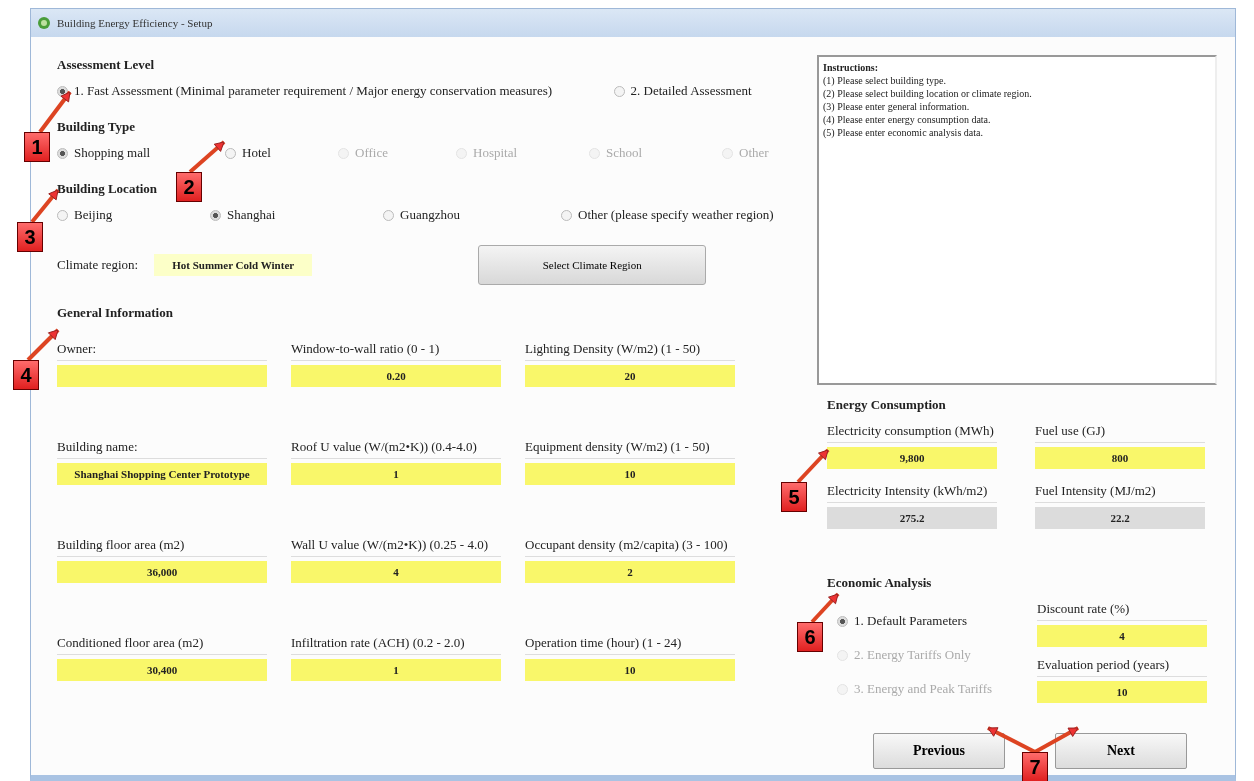 The image size is (1254, 781). I want to click on instruction-line: (5) Please enter economic analysis data., so click(903, 132).